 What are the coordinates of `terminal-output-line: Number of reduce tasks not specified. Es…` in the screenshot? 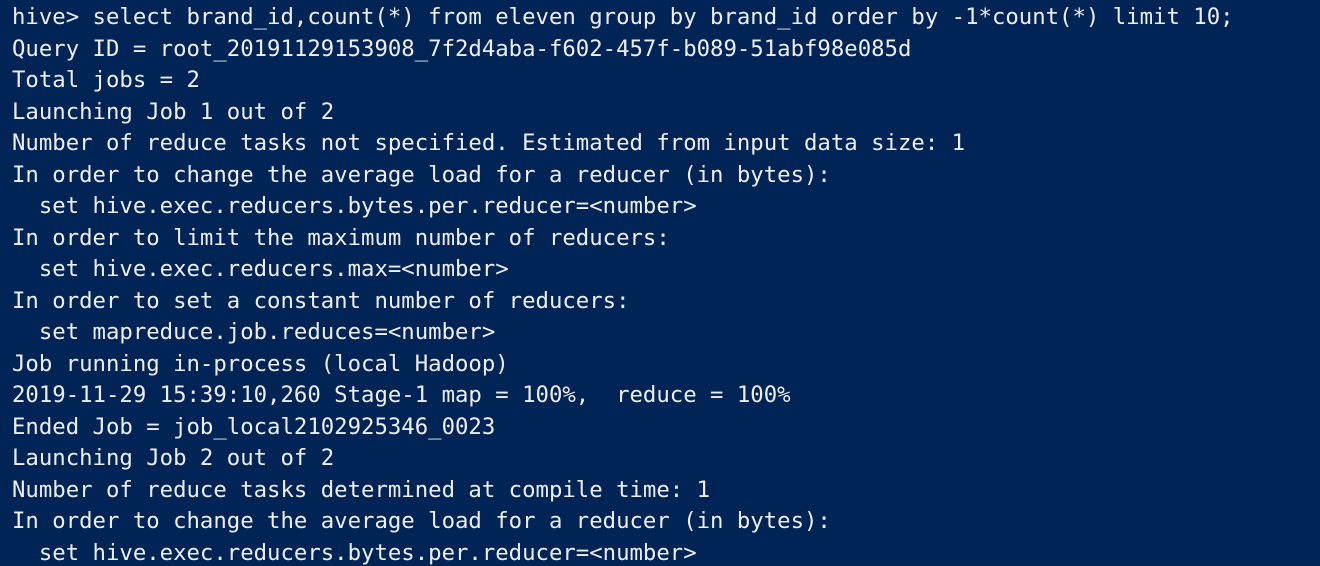 It's located at (489, 143).